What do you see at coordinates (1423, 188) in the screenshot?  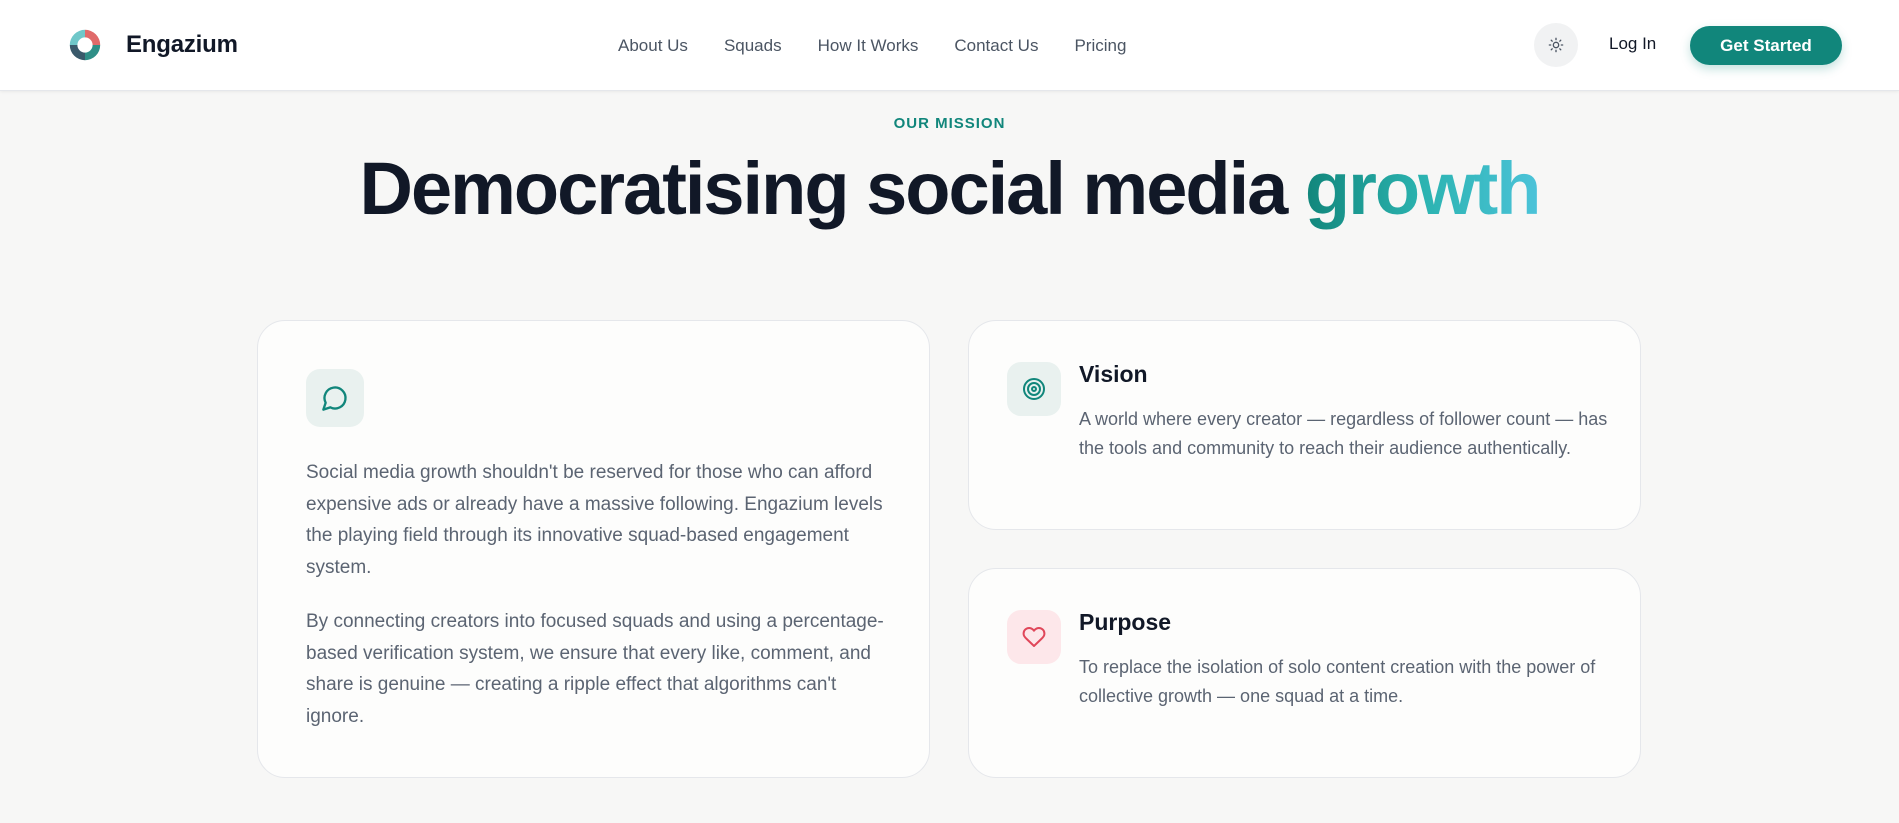 I see `title-accent: growth` at bounding box center [1423, 188].